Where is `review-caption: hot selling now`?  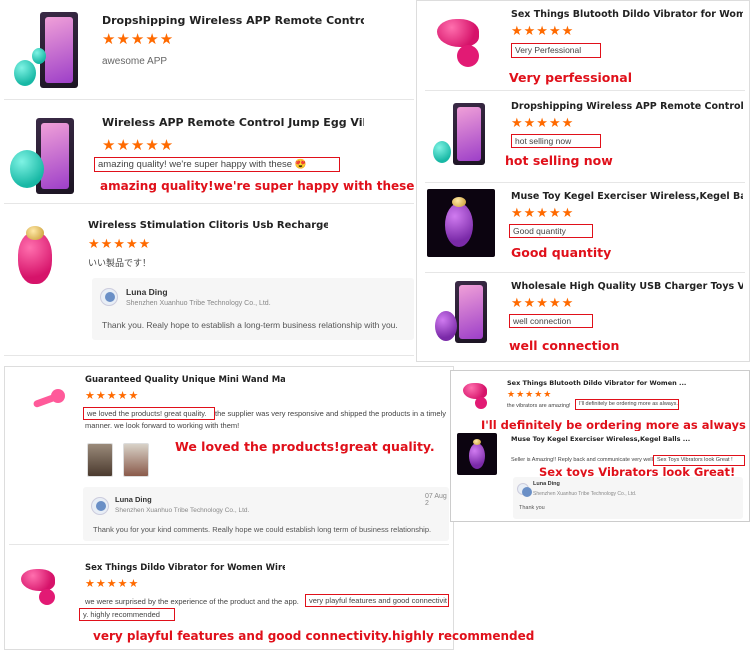 review-caption: hot selling now is located at coordinates (559, 160).